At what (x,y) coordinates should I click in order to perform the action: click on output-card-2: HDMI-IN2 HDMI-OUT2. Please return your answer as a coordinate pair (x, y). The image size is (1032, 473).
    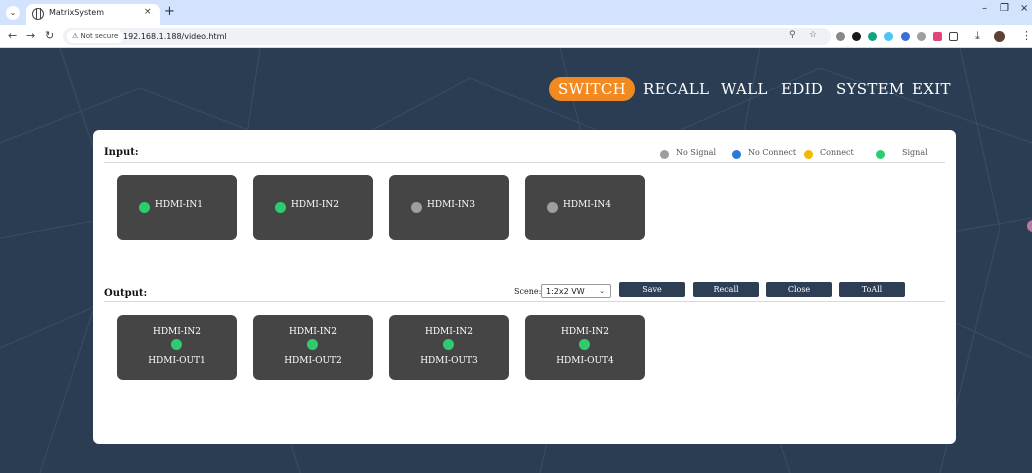
    Looking at the image, I should click on (313, 347).